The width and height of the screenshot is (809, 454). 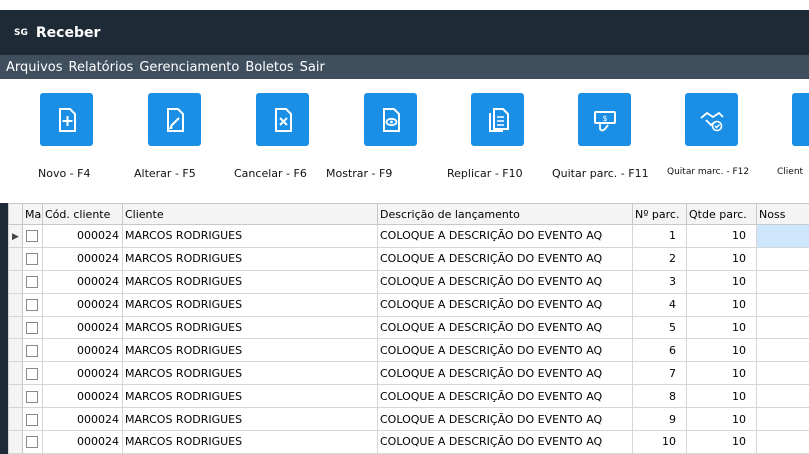 I want to click on quitar-marc-button-tile, so click(x=711, y=119).